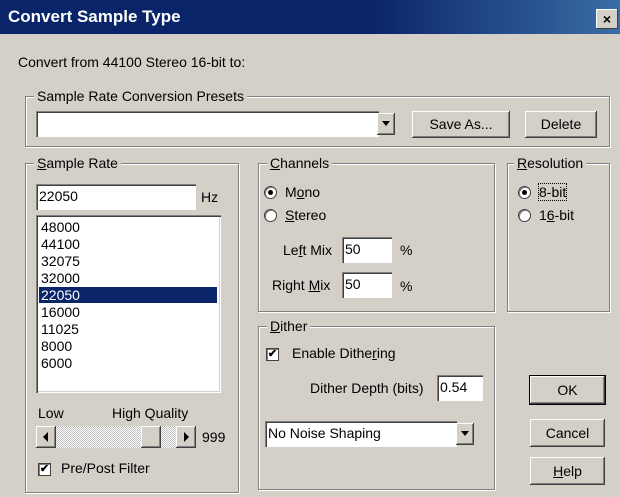 Image resolution: width=620 pixels, height=497 pixels. Describe the element at coordinates (151, 437) in the screenshot. I see `quality-thumb` at that location.